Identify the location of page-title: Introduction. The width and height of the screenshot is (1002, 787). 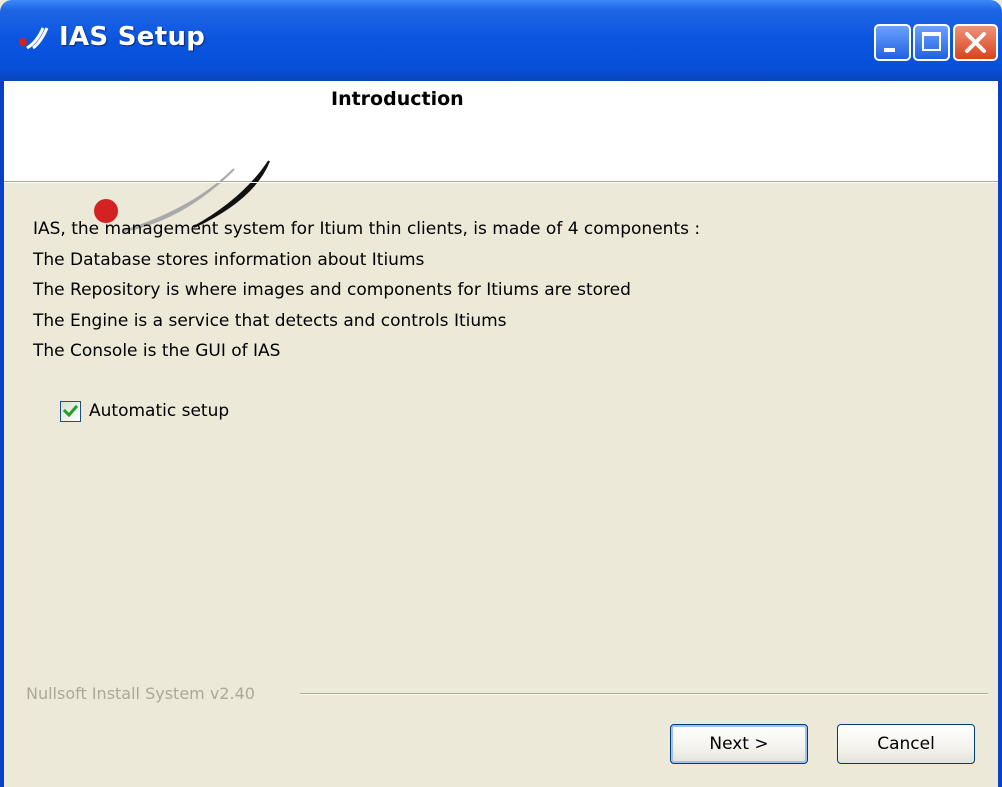
(397, 99).